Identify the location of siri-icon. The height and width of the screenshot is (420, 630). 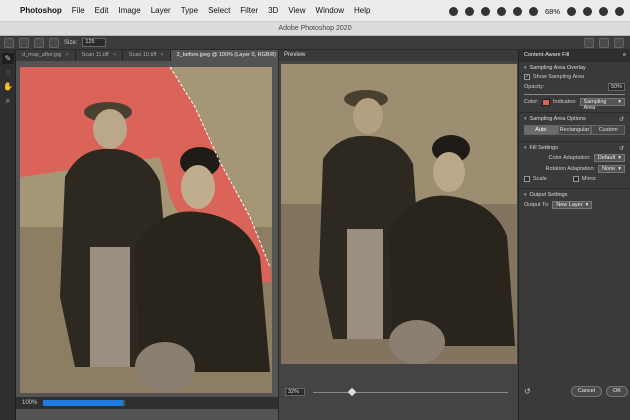
(469, 11).